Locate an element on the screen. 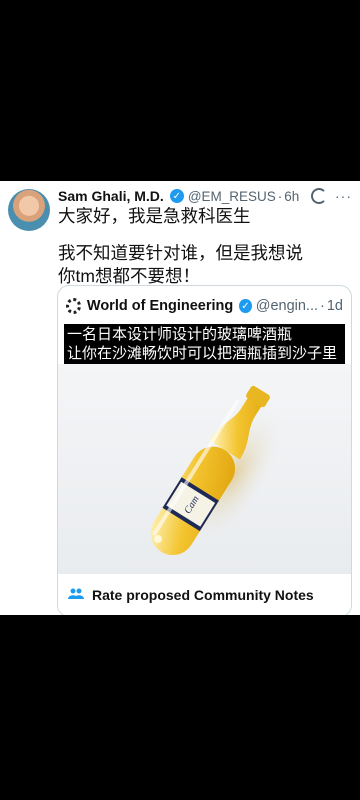 This screenshot has height=800, width=360. caption-line-2: 让你在沙滩畅饮时可以把酒瓶插到沙子里 is located at coordinates (202, 353).